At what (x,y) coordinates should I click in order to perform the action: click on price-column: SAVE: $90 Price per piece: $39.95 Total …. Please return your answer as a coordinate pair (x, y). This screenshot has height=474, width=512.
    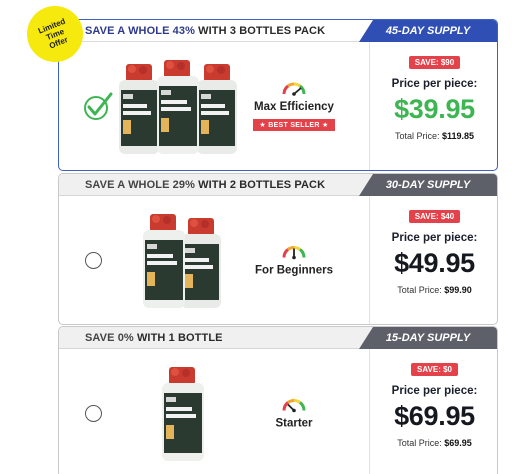
    Looking at the image, I should click on (433, 106).